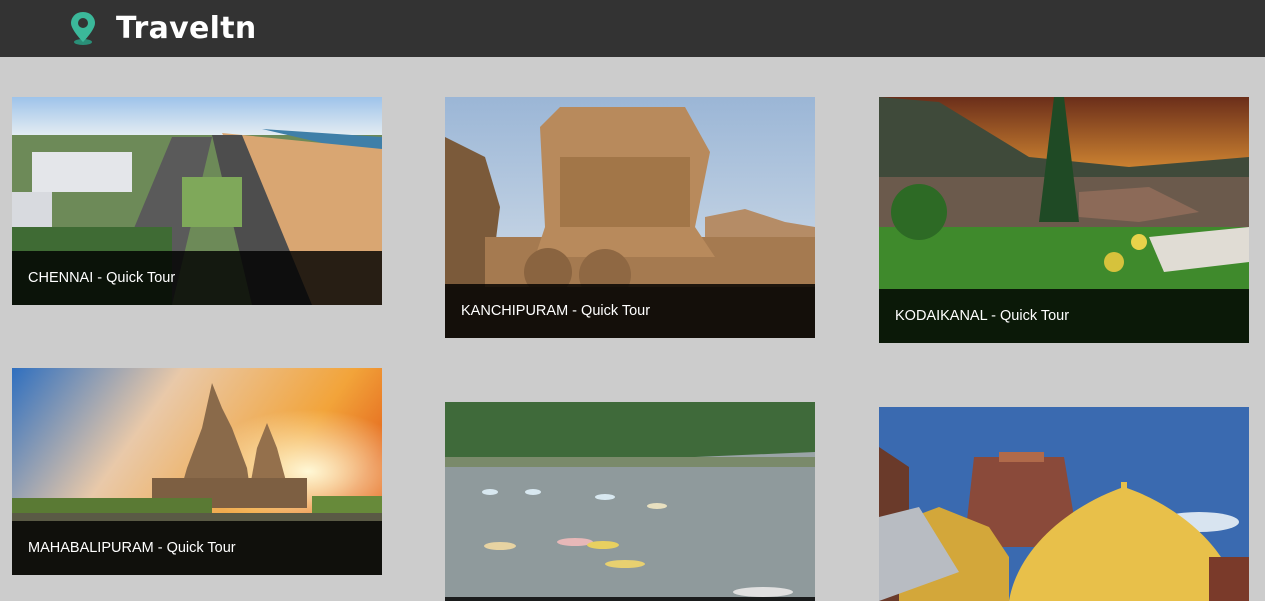 The image size is (1265, 601). What do you see at coordinates (197, 278) in the screenshot?
I see `tour-caption: CHENNAI - Quick Tour` at bounding box center [197, 278].